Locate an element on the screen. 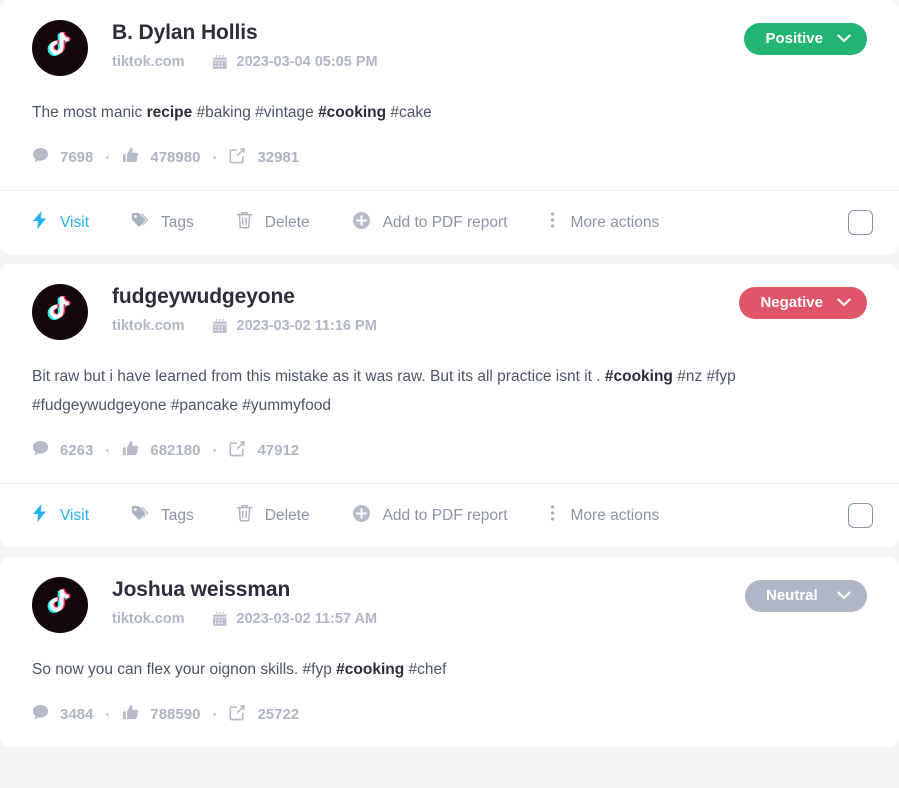 This screenshot has height=788, width=899. like-stat: 788590 is located at coordinates (161, 714).